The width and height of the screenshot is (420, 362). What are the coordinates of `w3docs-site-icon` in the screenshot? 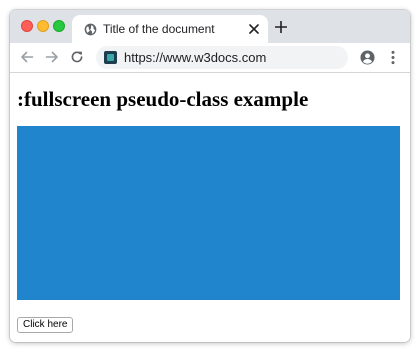 It's located at (110, 57).